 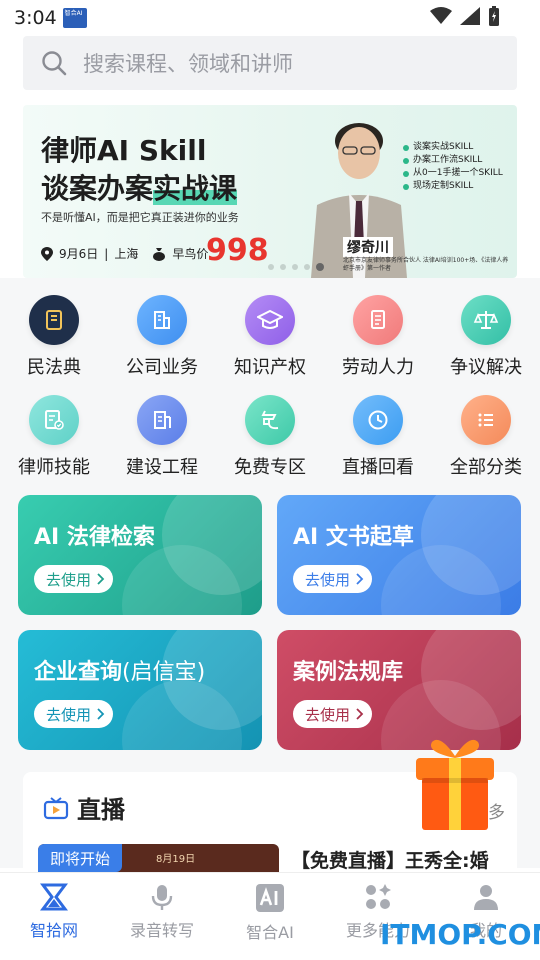 What do you see at coordinates (53, 930) in the screenshot?
I see `tab-label: 智拾网` at bounding box center [53, 930].